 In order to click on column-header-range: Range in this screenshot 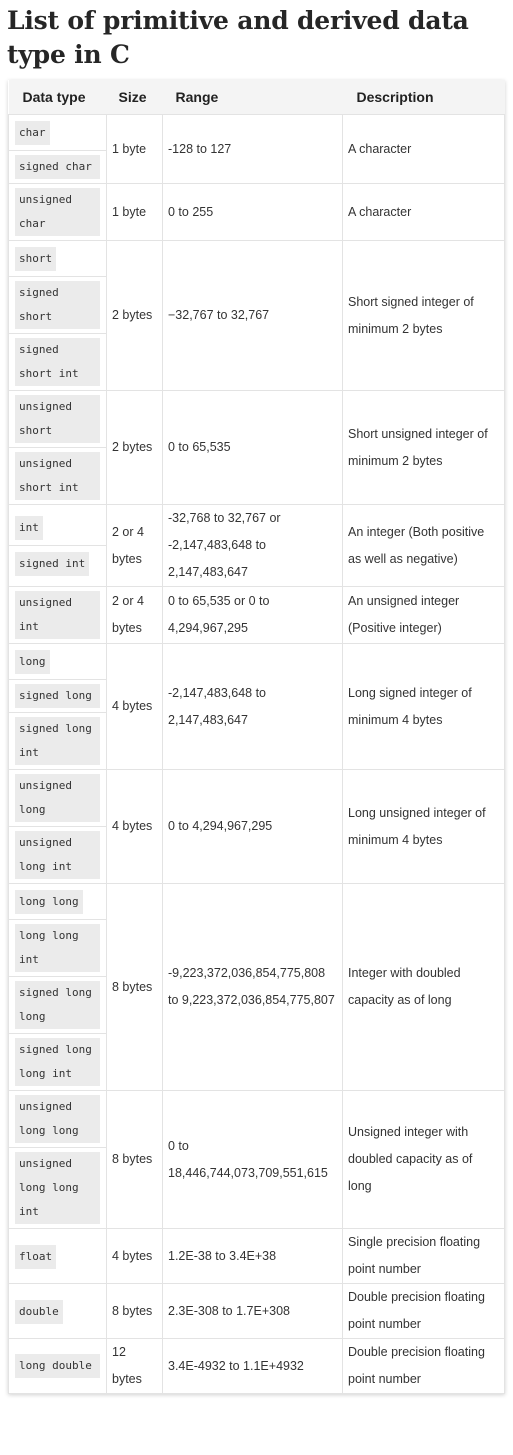, I will do `click(252, 97)`.